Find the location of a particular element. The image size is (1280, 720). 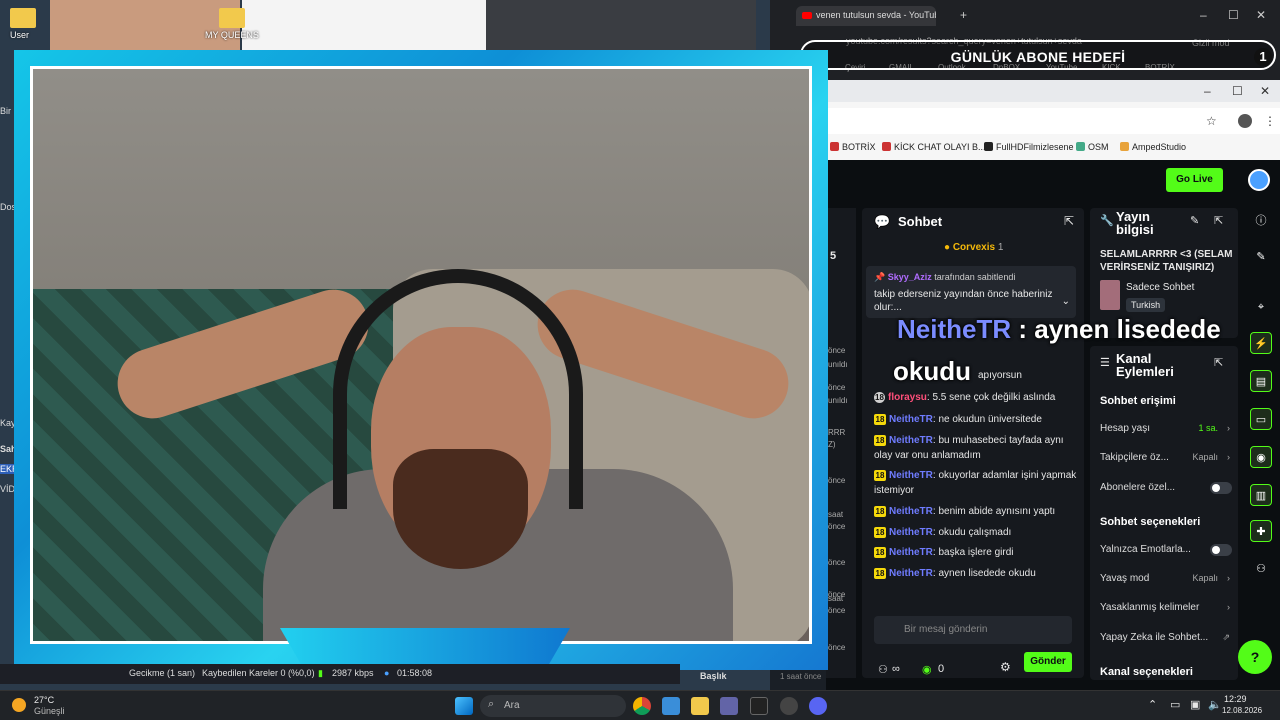

new-tab-icon: + is located at coordinates (963, 15).